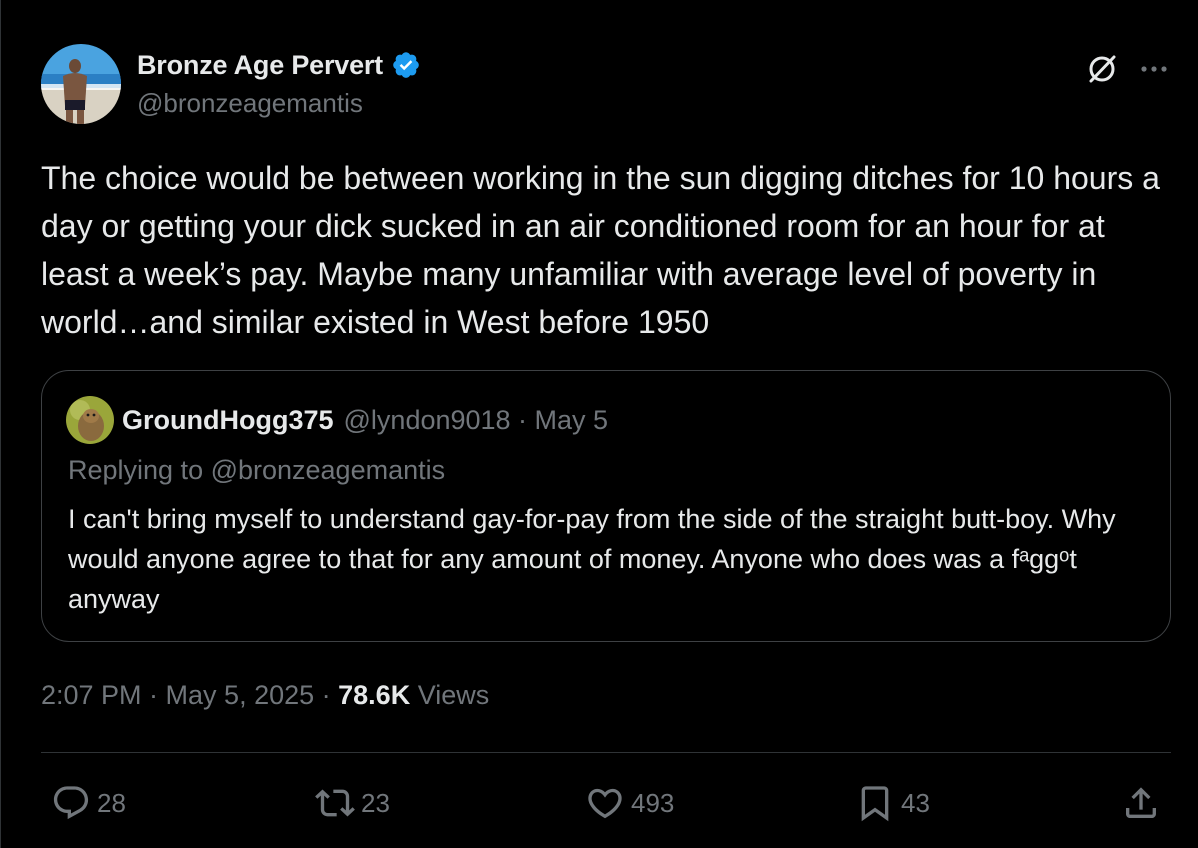  I want to click on reply-button: 28, so click(88, 803).